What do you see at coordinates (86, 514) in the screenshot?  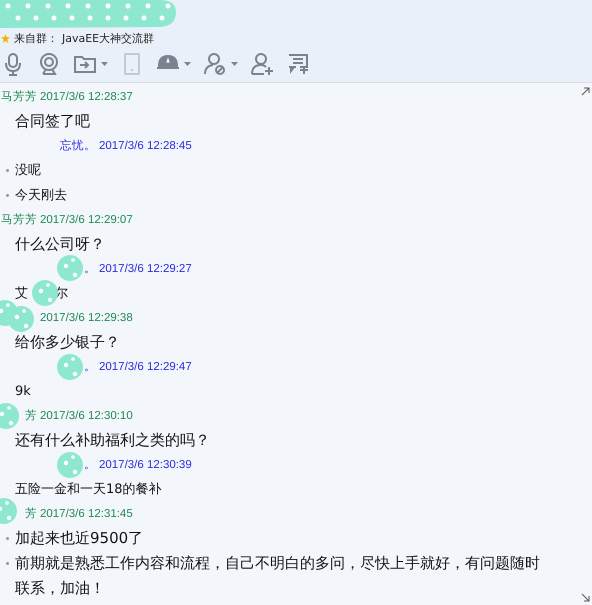 I see `message-time: 2017/3/6 12:31:45` at bounding box center [86, 514].